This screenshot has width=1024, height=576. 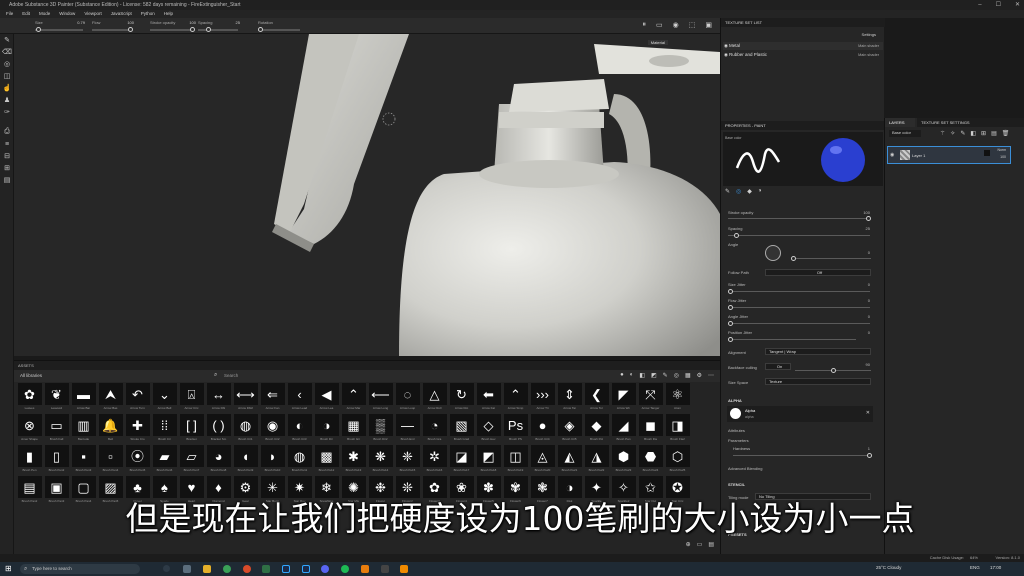 What do you see at coordinates (711, 544) in the screenshot?
I see `folder-icon: ▤` at bounding box center [711, 544].